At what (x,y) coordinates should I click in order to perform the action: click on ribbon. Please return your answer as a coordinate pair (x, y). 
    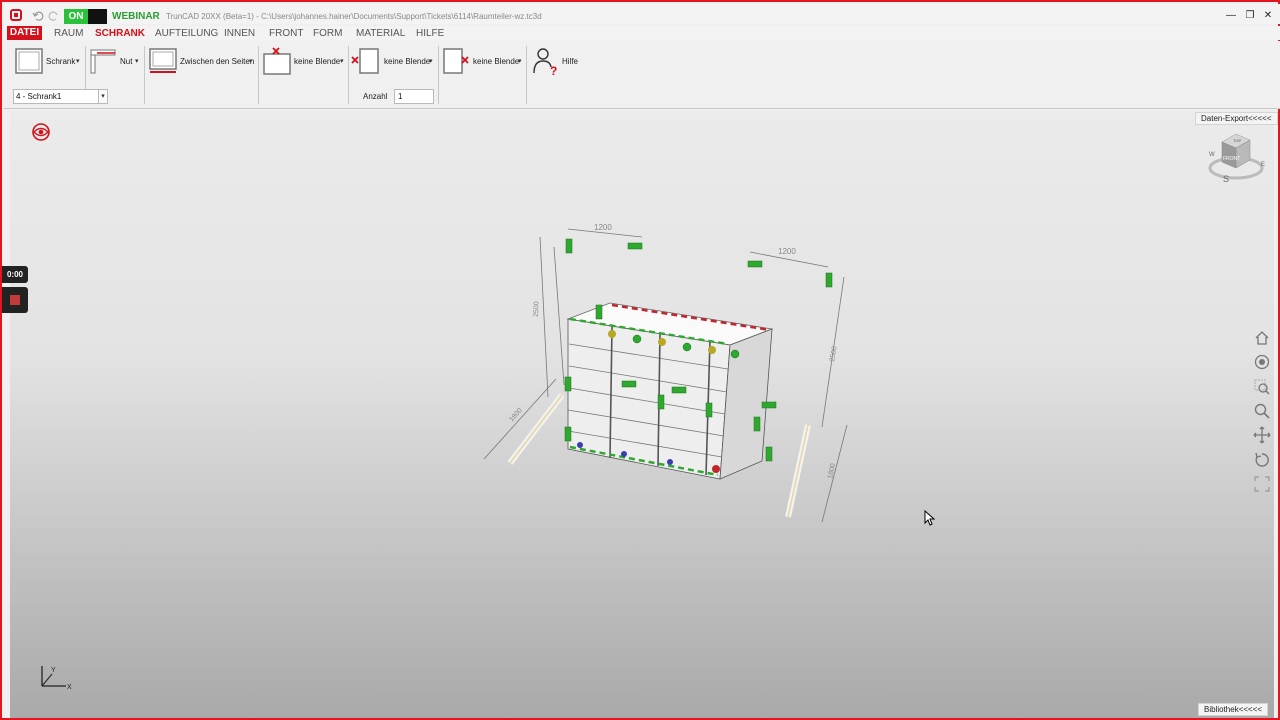
    Looking at the image, I should click on (642, 75).